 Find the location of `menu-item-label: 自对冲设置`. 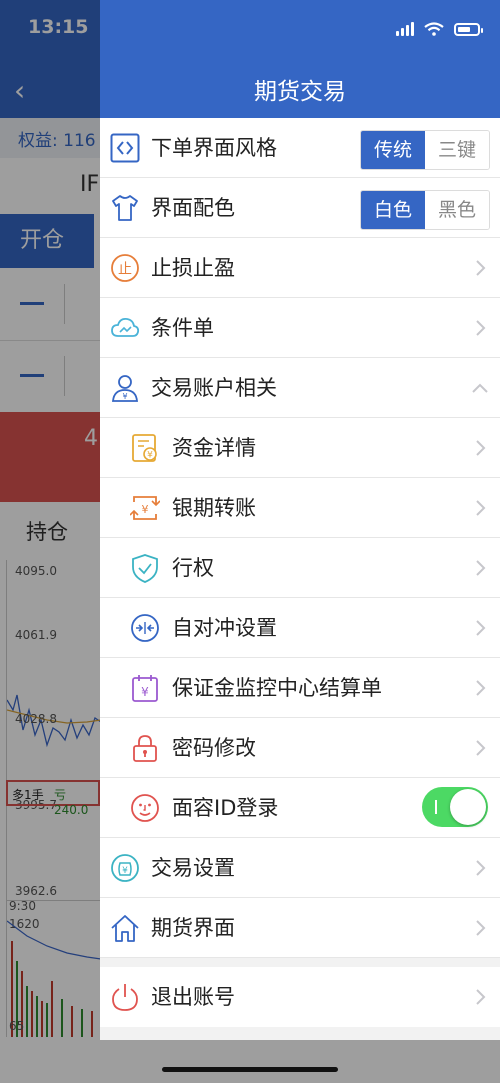

menu-item-label: 自对冲设置 is located at coordinates (224, 628).